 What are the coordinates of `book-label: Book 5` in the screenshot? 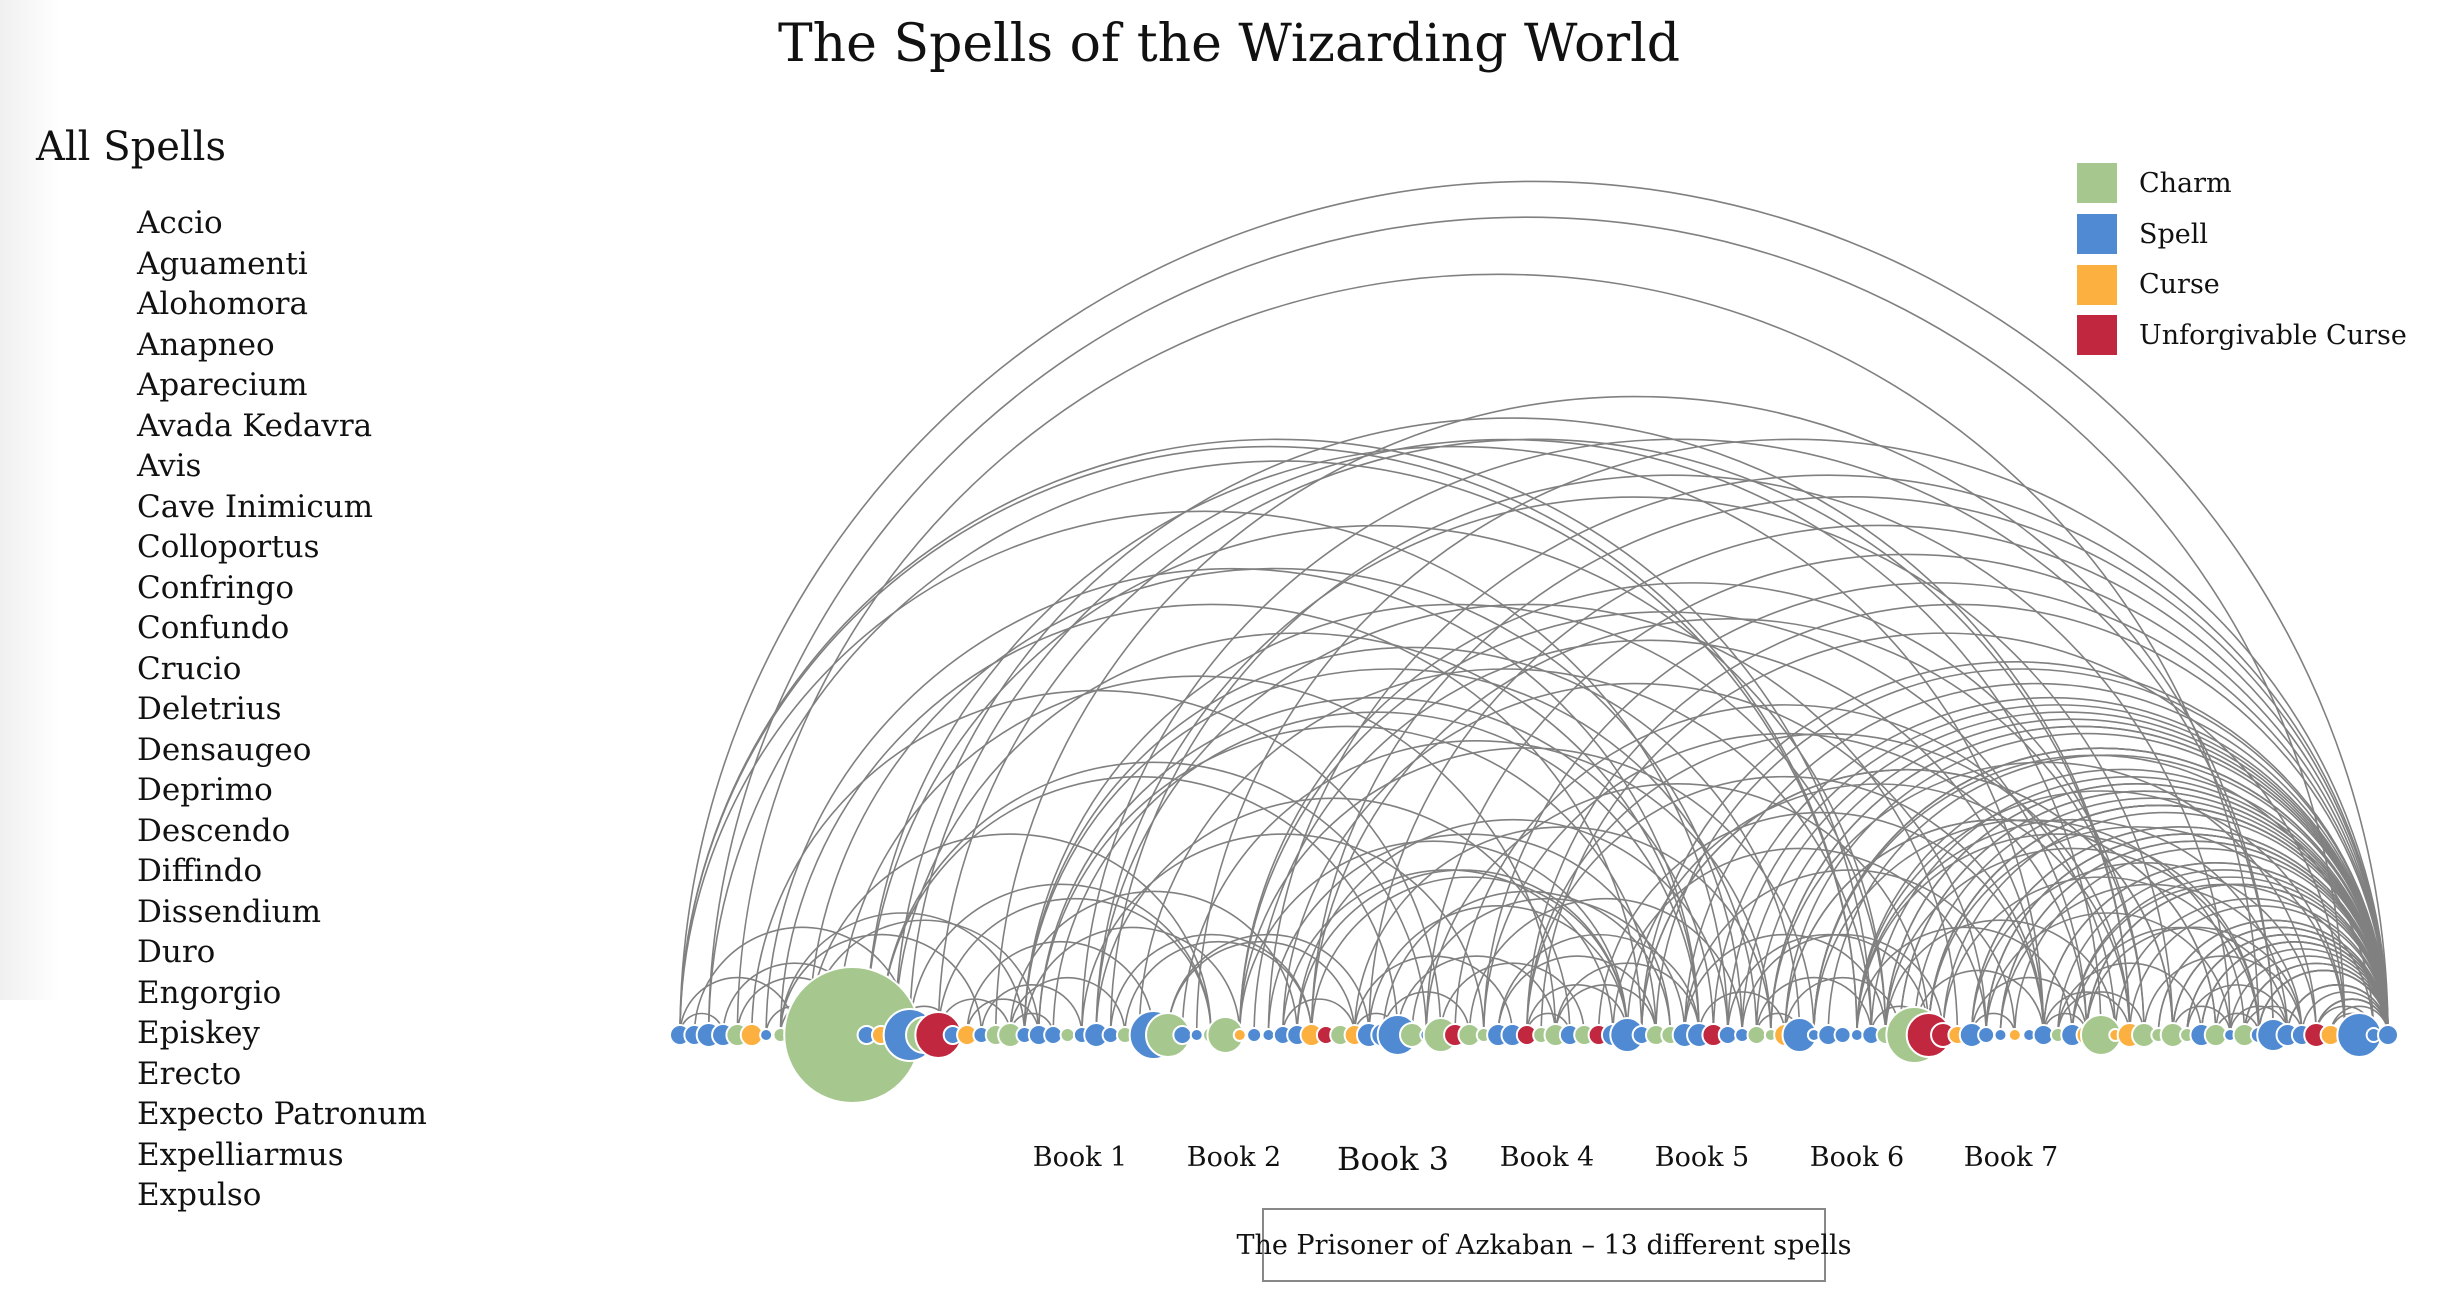 It's located at (1702, 1157).